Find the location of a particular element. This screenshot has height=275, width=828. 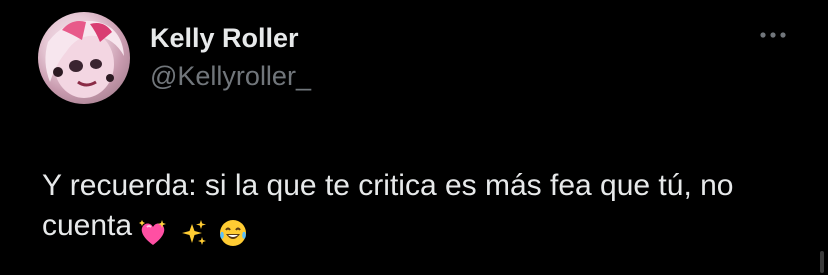

tweet-emojis is located at coordinates (198, 232).